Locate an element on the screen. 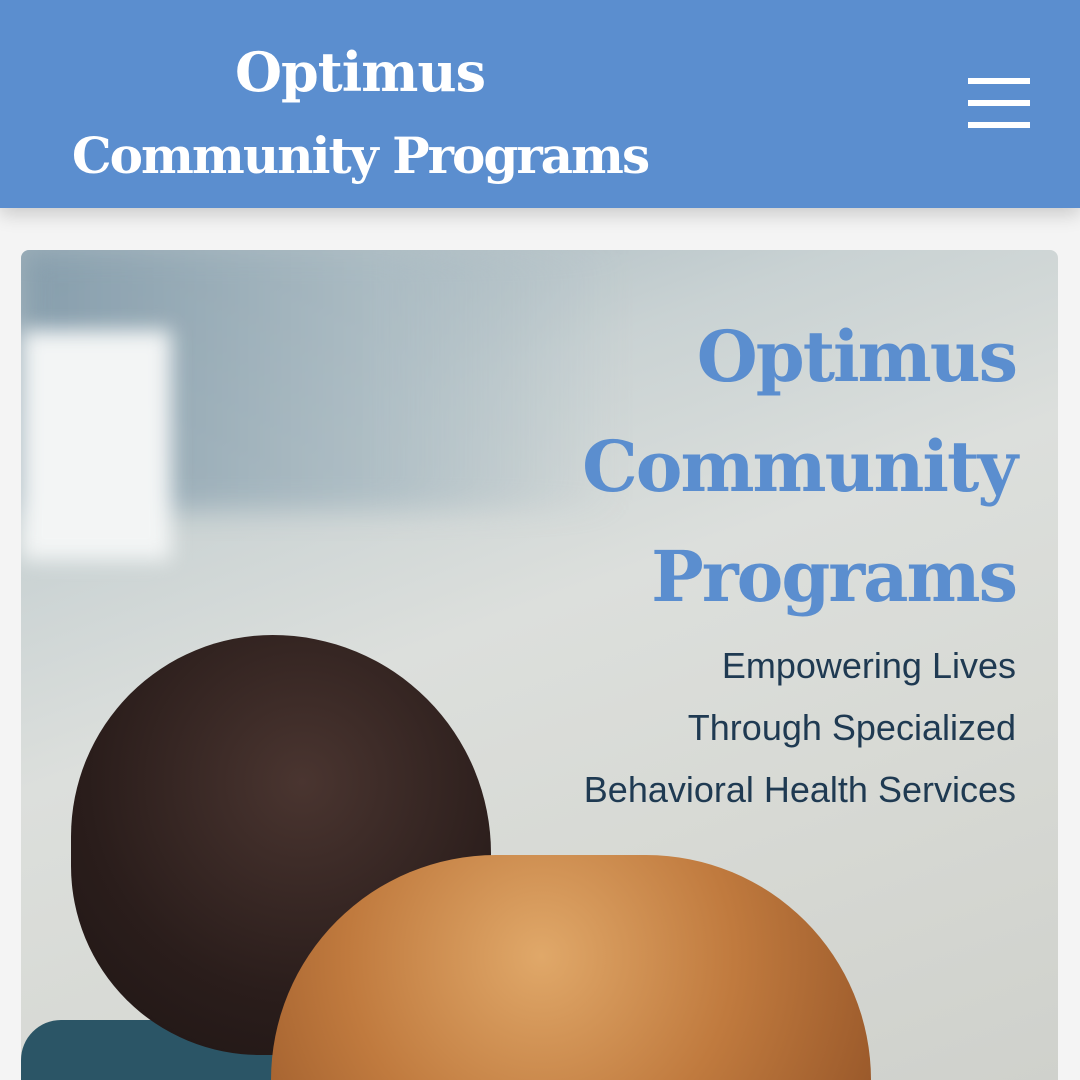 This screenshot has height=1080, width=1080. hero-title-line: Programs is located at coordinates (834, 576).